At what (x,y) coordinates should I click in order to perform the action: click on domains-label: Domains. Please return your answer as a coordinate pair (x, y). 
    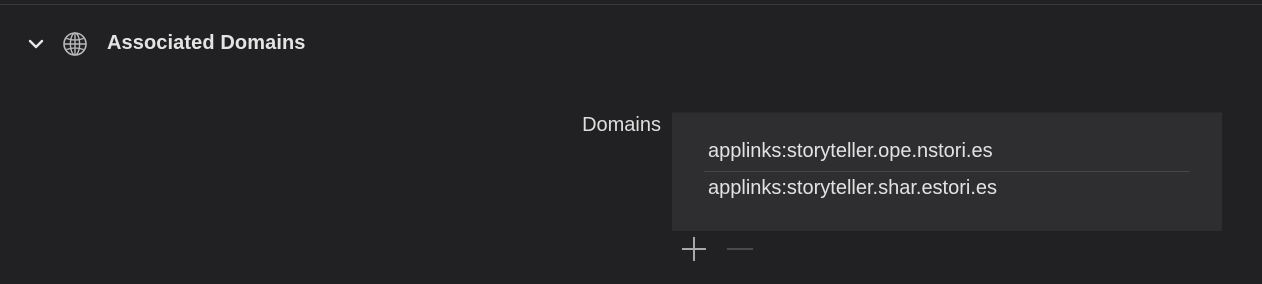
    Looking at the image, I should click on (621, 125).